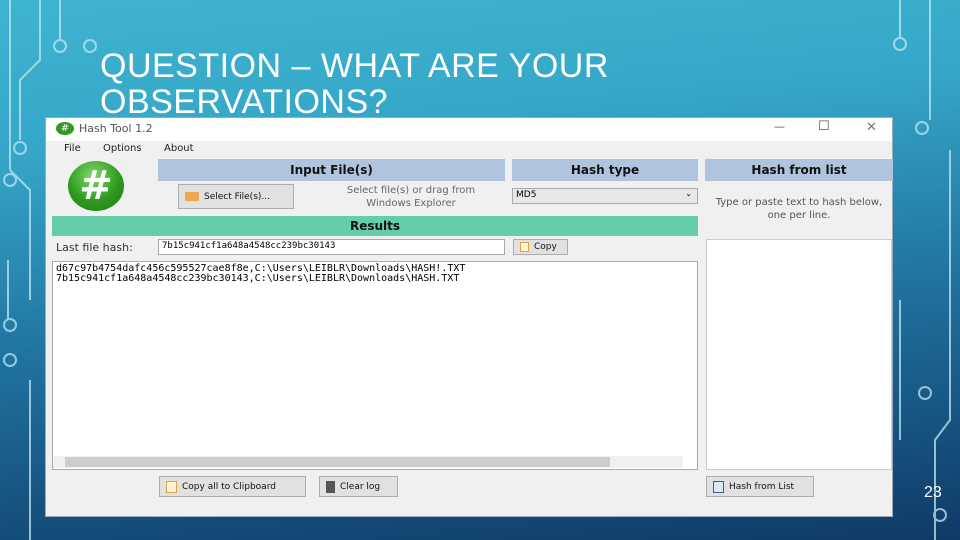  What do you see at coordinates (330, 486) in the screenshot?
I see `trash-icon` at bounding box center [330, 486].